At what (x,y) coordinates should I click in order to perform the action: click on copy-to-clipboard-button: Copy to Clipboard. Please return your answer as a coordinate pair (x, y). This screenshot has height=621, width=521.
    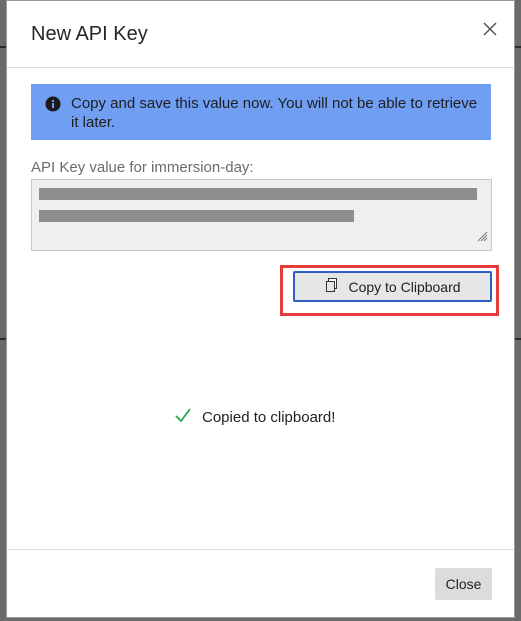
    Looking at the image, I should click on (392, 286).